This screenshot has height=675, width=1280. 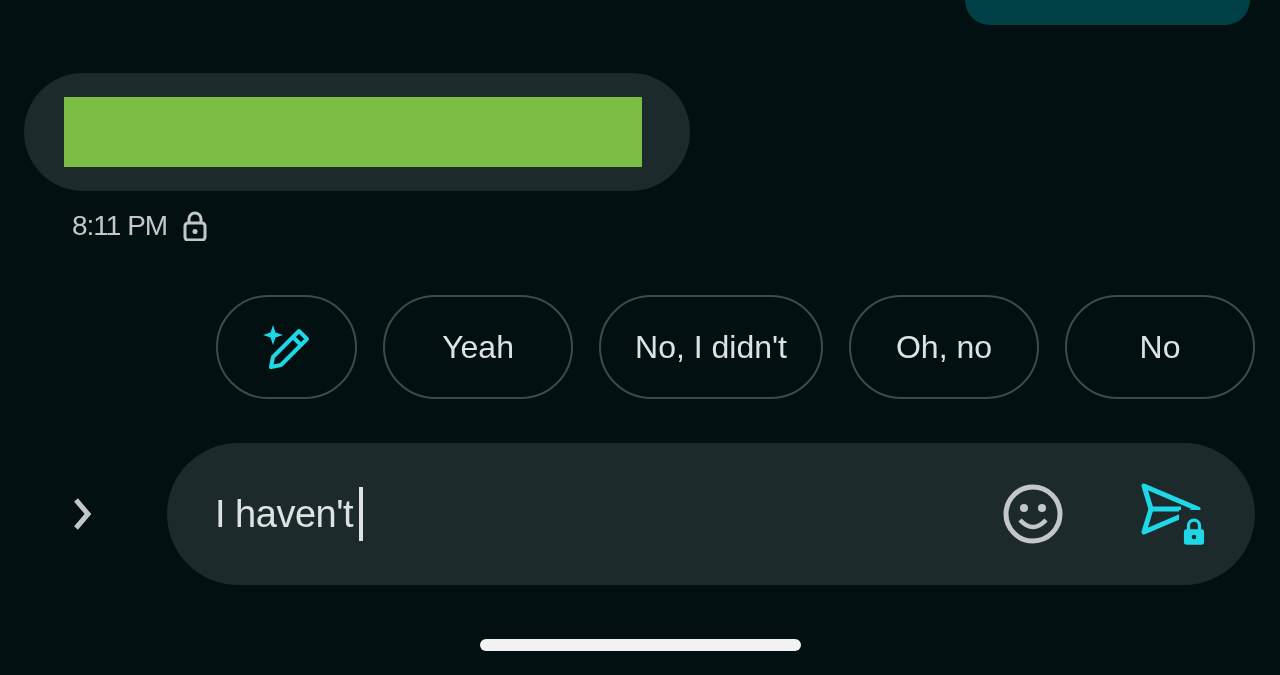 I want to click on compose-suggestion-button, so click(x=287, y=347).